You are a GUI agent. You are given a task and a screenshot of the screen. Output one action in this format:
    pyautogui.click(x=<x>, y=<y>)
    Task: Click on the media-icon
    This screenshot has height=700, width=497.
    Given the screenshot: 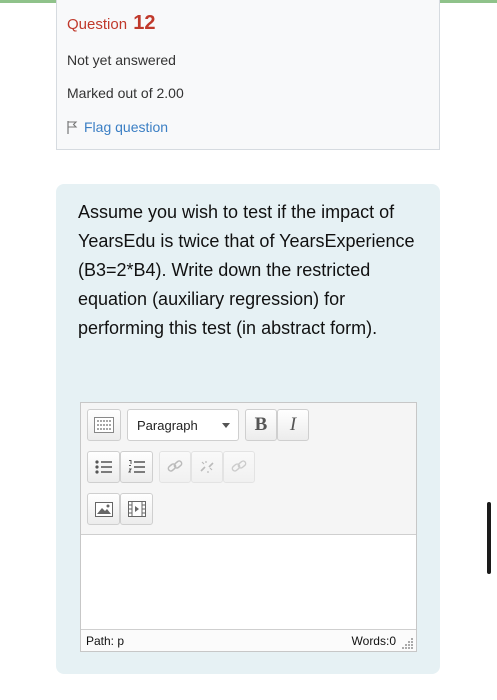 What is the action you would take?
    pyautogui.click(x=136, y=509)
    